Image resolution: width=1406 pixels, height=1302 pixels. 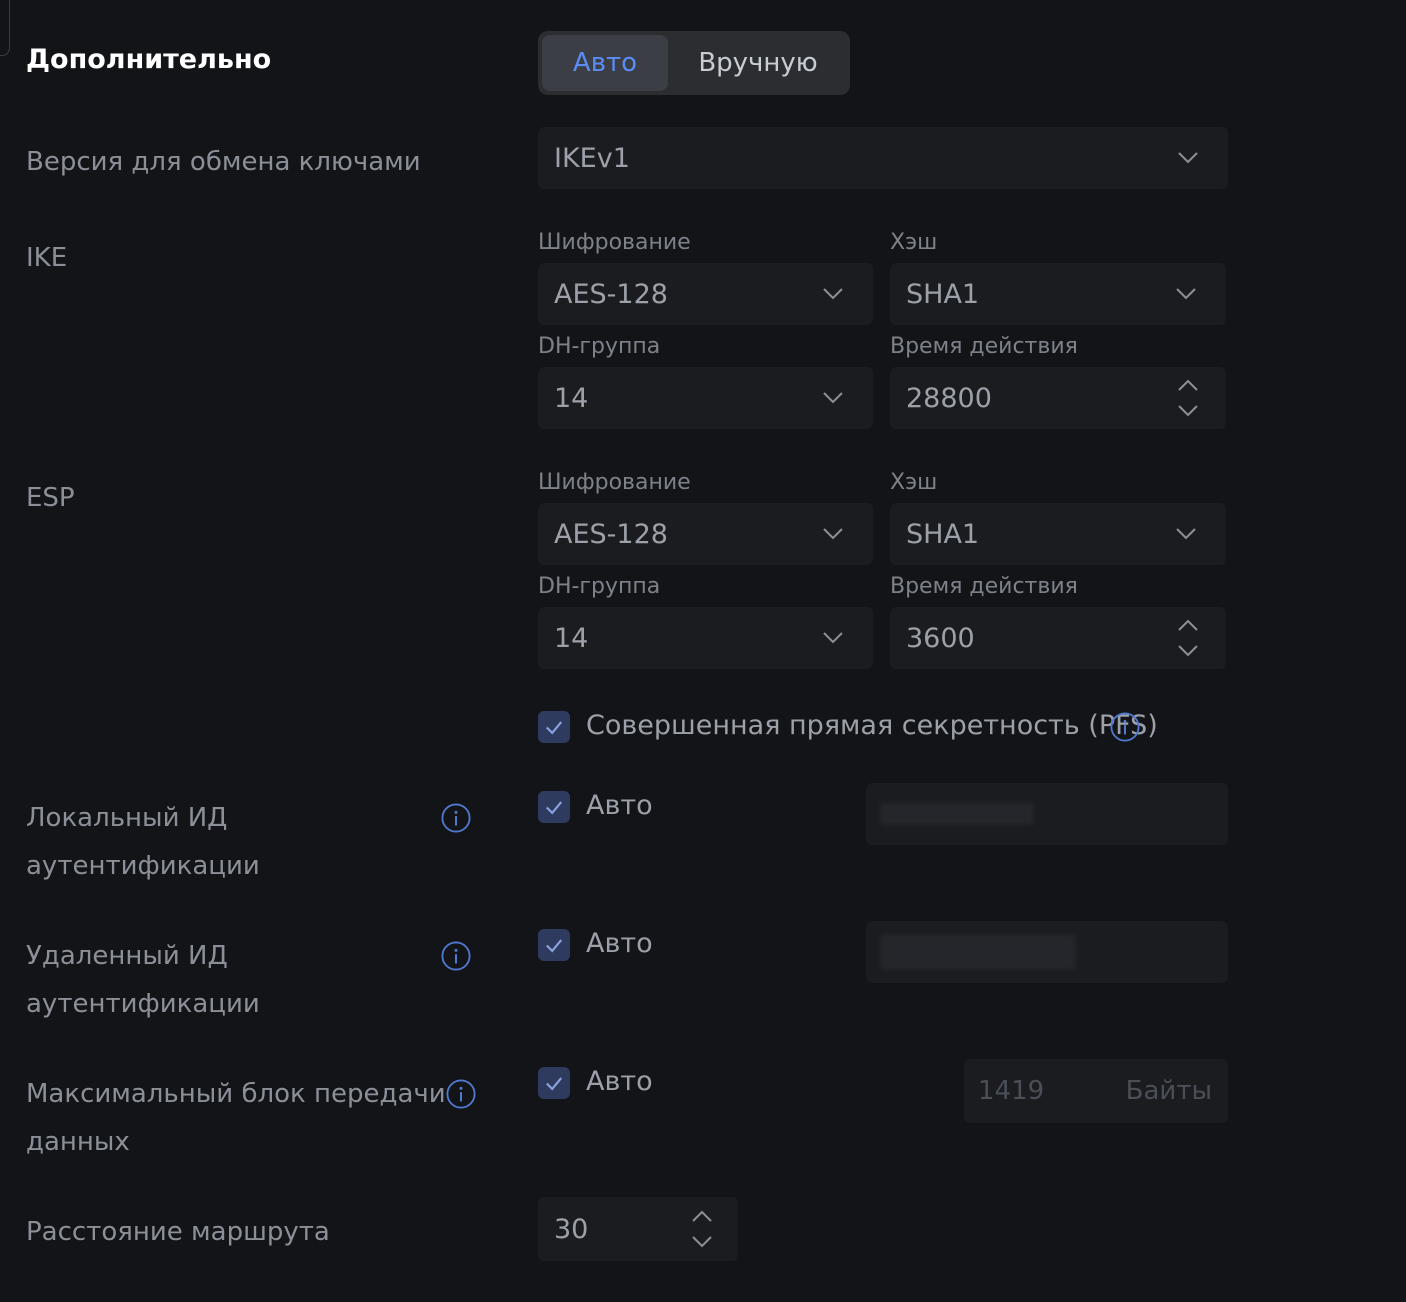 I want to click on ike-hash-label: Хэш, so click(x=914, y=242).